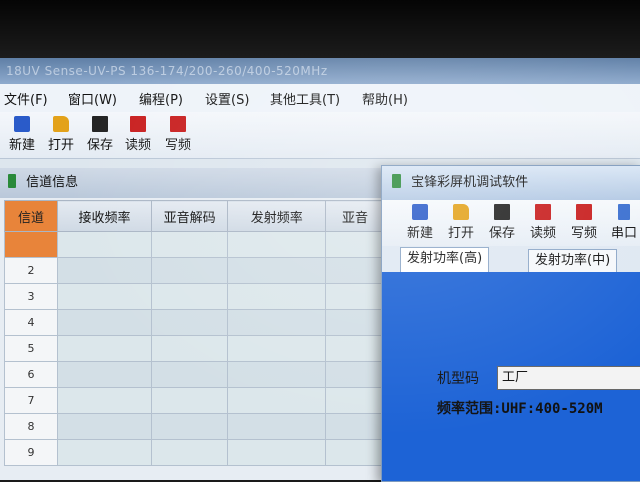  I want to click on popup-serial-port-label: 串口, so click(623, 233).